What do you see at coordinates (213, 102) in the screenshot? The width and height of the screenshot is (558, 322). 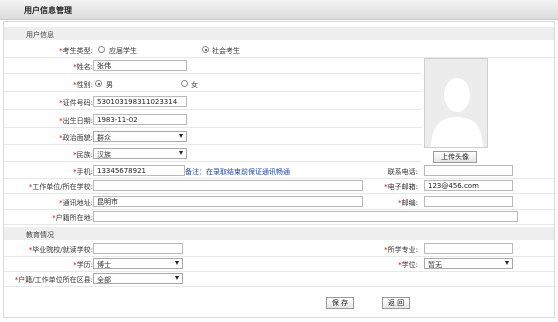 I see `row-id-number: *证件号码:` at bounding box center [213, 102].